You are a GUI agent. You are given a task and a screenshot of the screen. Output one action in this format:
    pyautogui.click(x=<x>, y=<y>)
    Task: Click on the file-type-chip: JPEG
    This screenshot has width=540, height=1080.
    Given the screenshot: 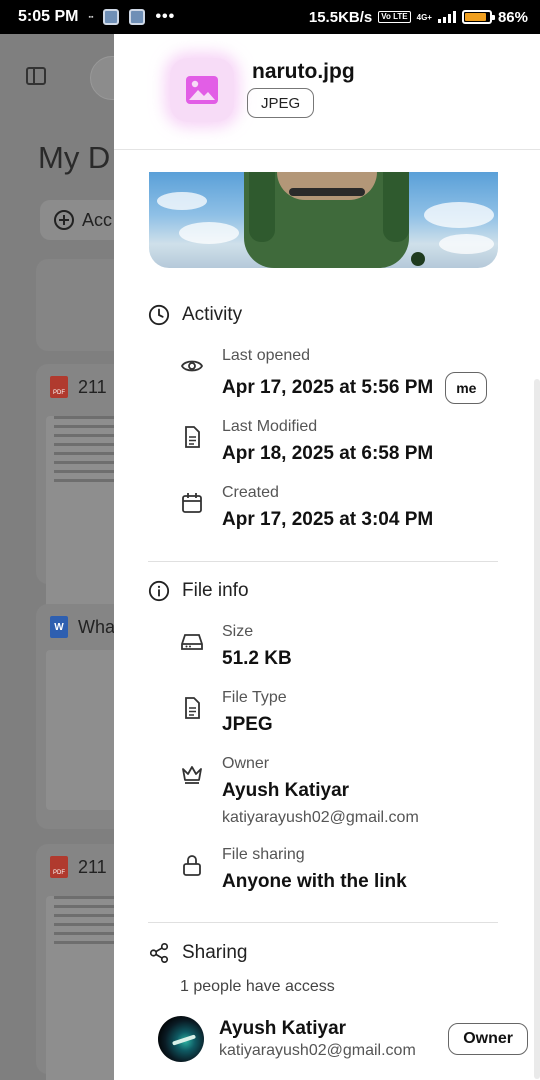 What is the action you would take?
    pyautogui.click(x=281, y=103)
    